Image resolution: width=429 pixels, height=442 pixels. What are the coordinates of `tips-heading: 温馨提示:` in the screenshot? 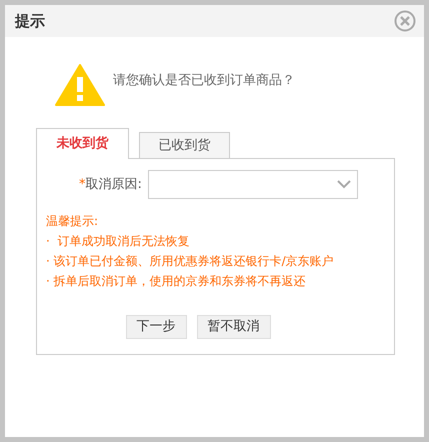 It's located at (73, 221).